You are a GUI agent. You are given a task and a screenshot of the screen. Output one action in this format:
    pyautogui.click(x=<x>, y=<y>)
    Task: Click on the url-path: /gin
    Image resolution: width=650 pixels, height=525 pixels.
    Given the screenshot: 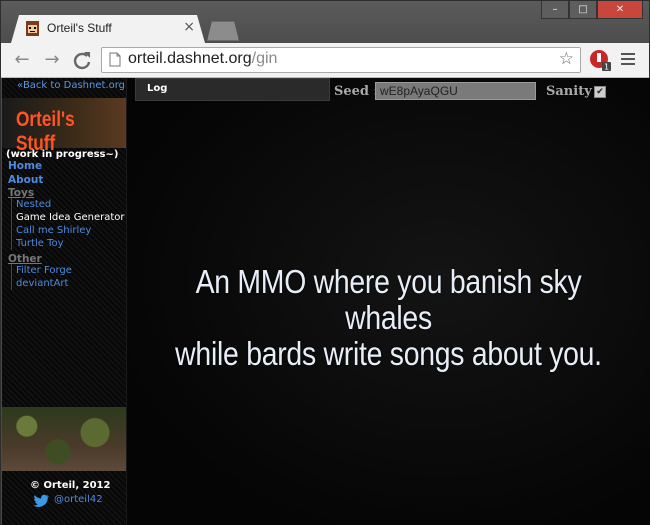 What is the action you would take?
    pyautogui.click(x=264, y=58)
    